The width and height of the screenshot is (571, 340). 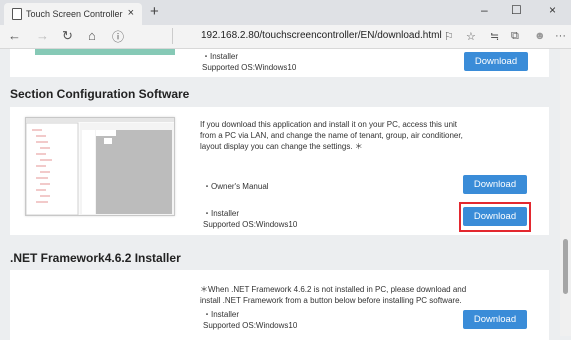 I want to click on top-download-button: Download, so click(x=496, y=61).